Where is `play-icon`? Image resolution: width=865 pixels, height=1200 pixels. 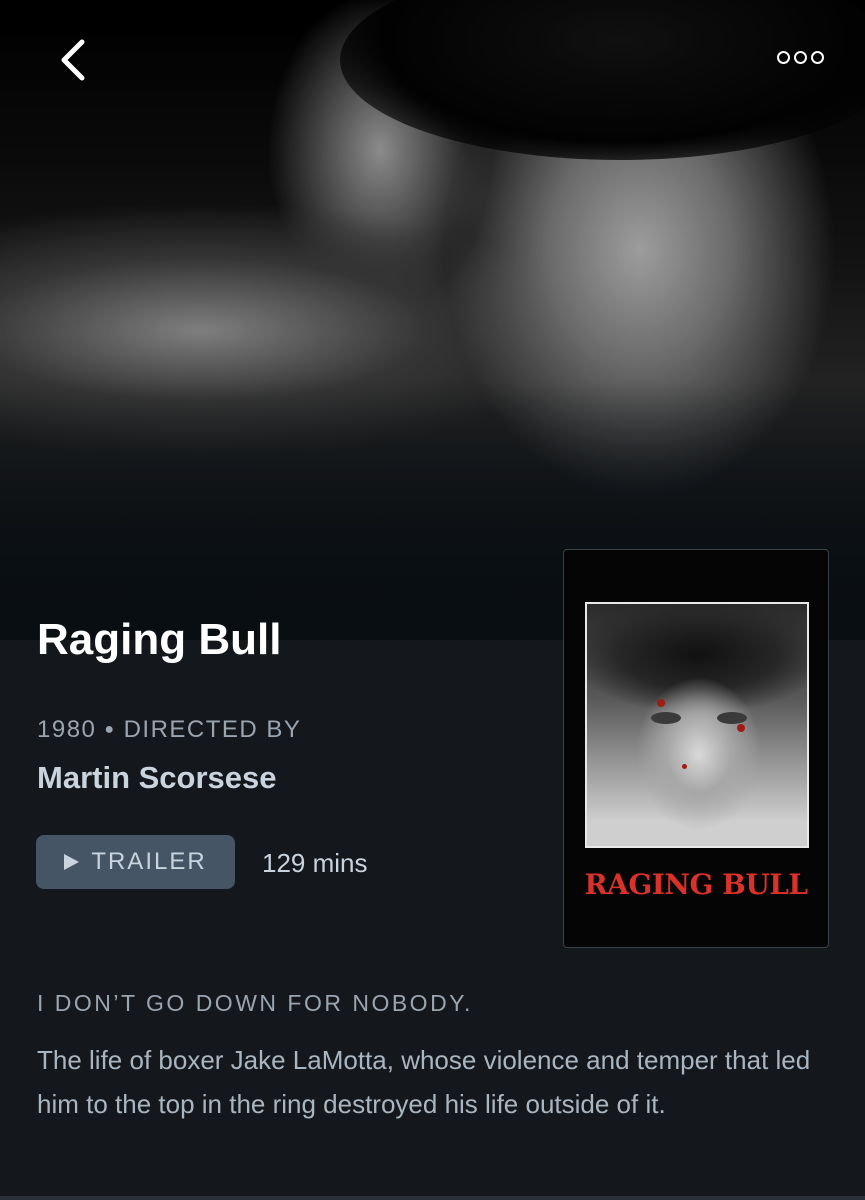
play-icon is located at coordinates (72, 862).